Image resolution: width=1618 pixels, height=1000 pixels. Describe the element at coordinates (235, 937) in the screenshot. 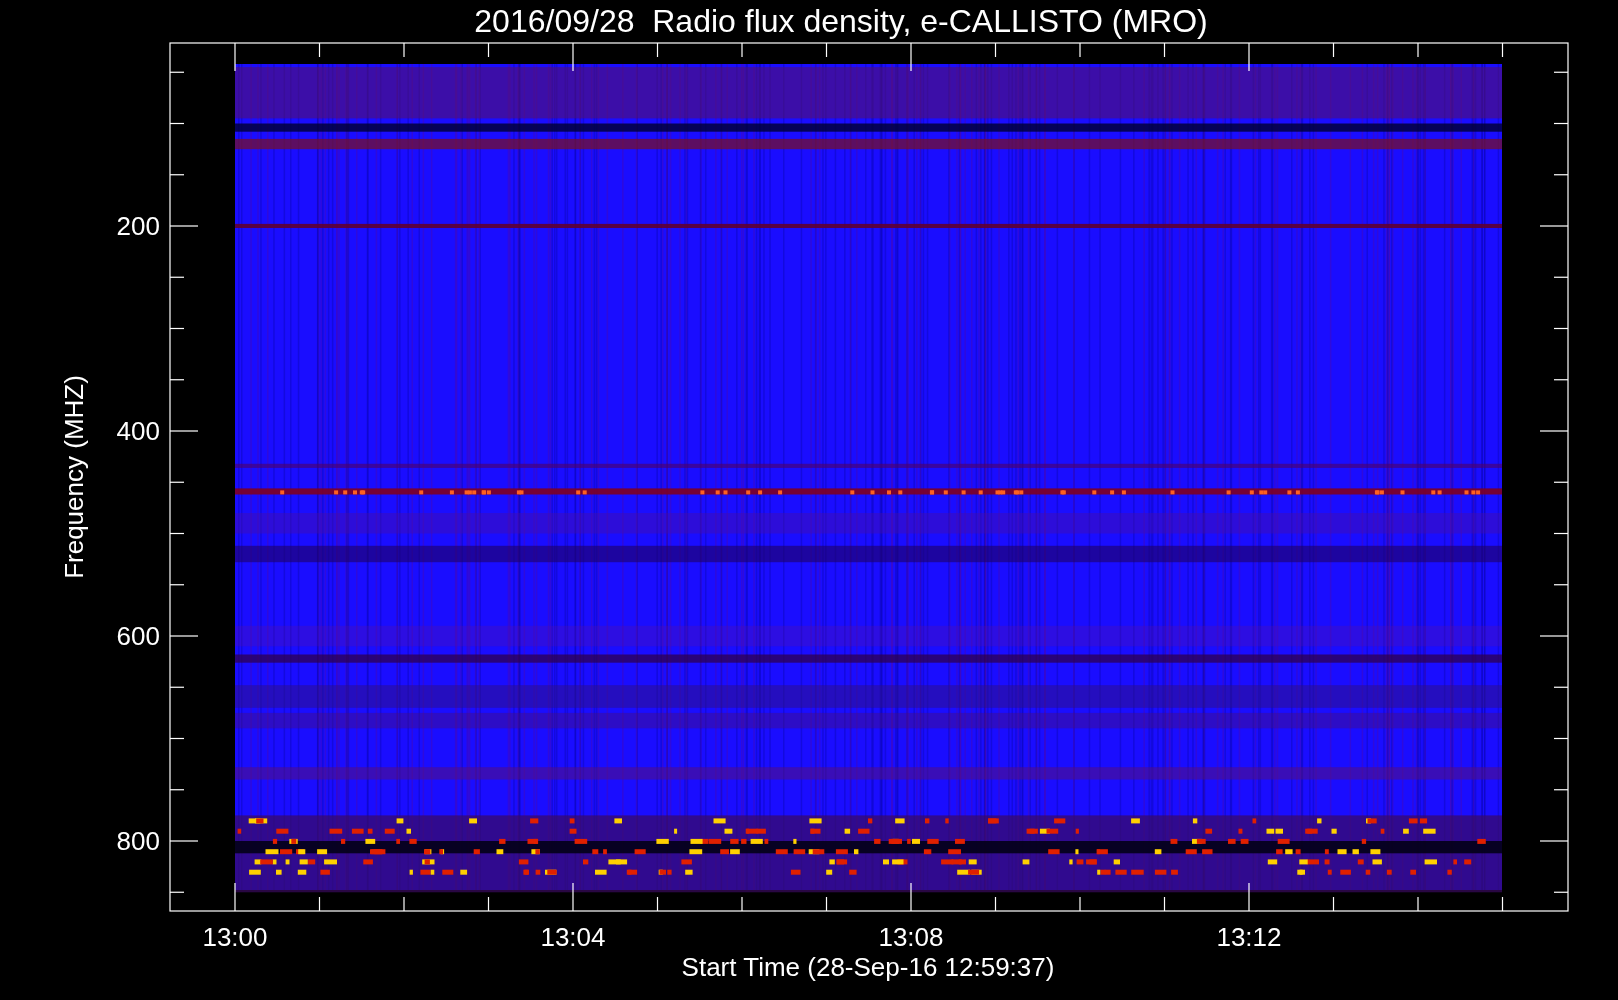

I see `x-tick-label: 13:00` at that location.